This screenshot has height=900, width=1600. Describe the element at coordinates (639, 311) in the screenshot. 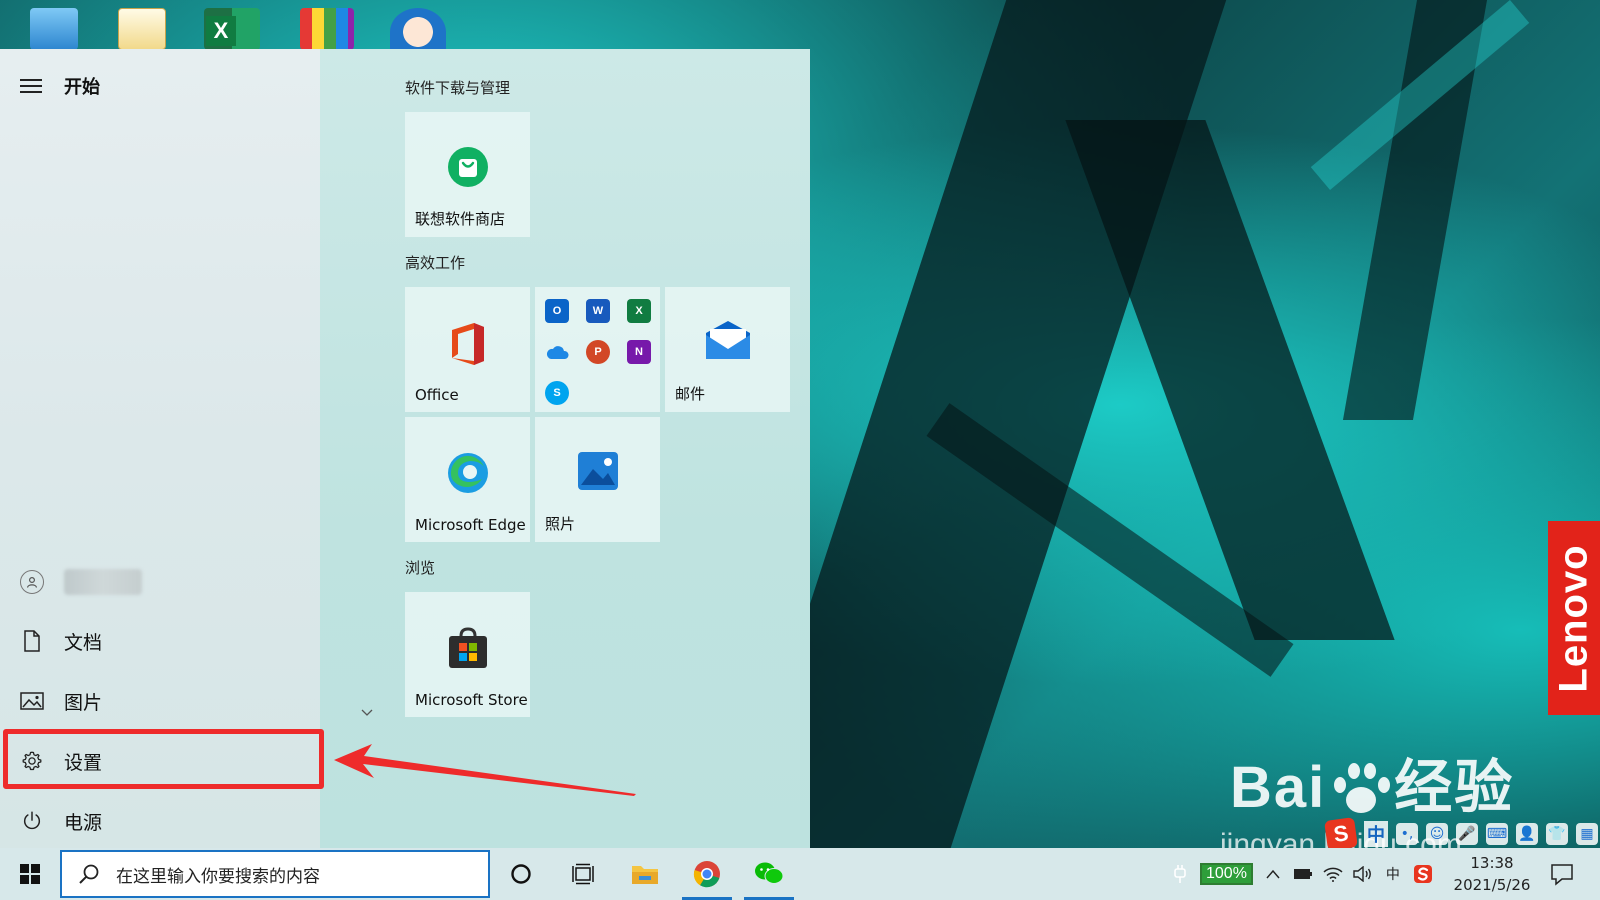

I see `excel-icon: X` at that location.